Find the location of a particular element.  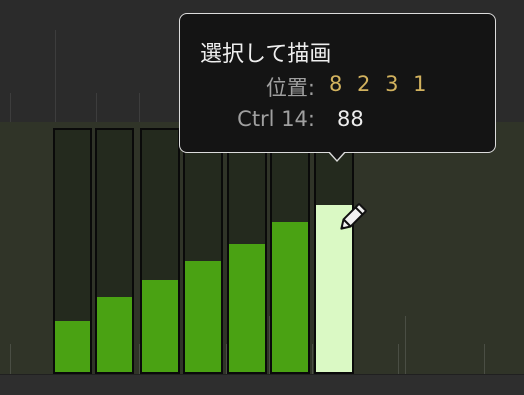

controller-bar-selected is located at coordinates (334, 251).